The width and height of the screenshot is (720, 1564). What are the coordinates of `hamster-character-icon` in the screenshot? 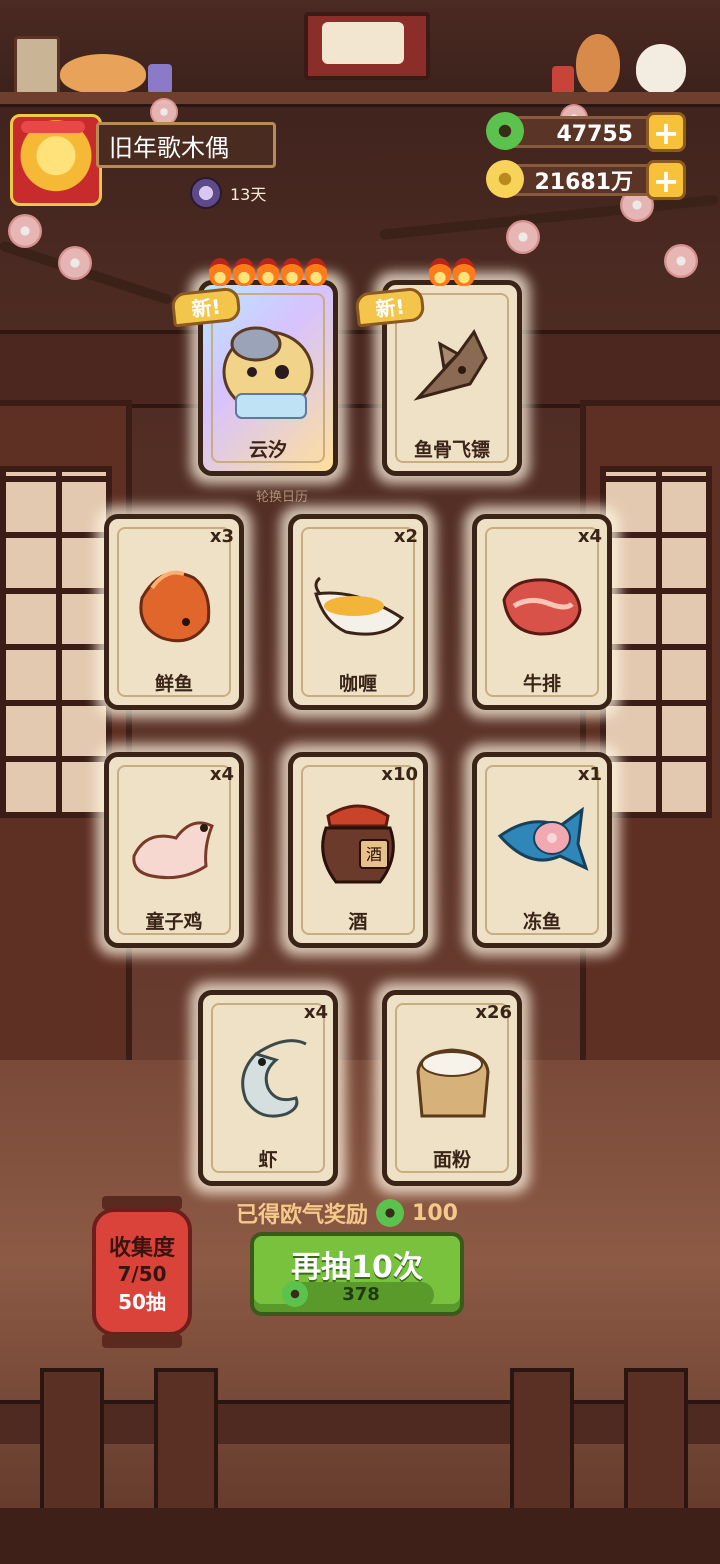 It's located at (268, 368).